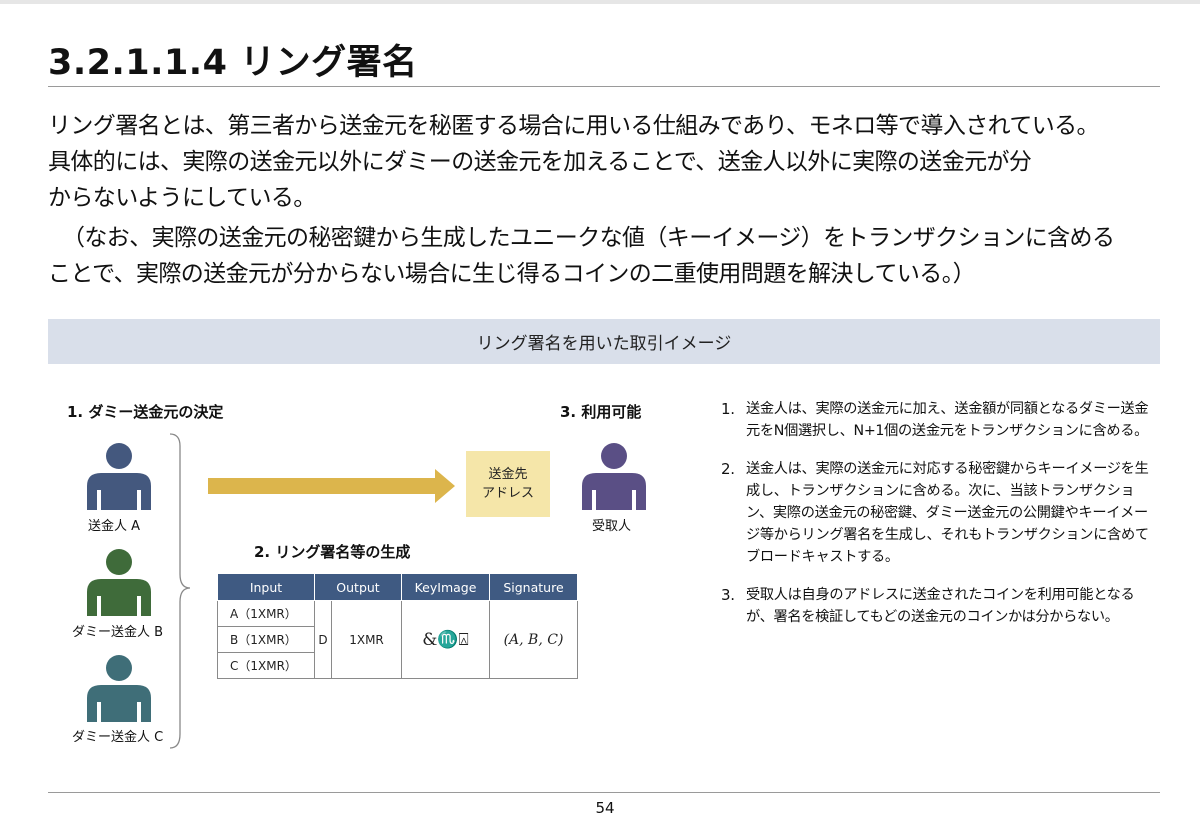  What do you see at coordinates (604, 86) in the screenshot?
I see `title-divider` at bounding box center [604, 86].